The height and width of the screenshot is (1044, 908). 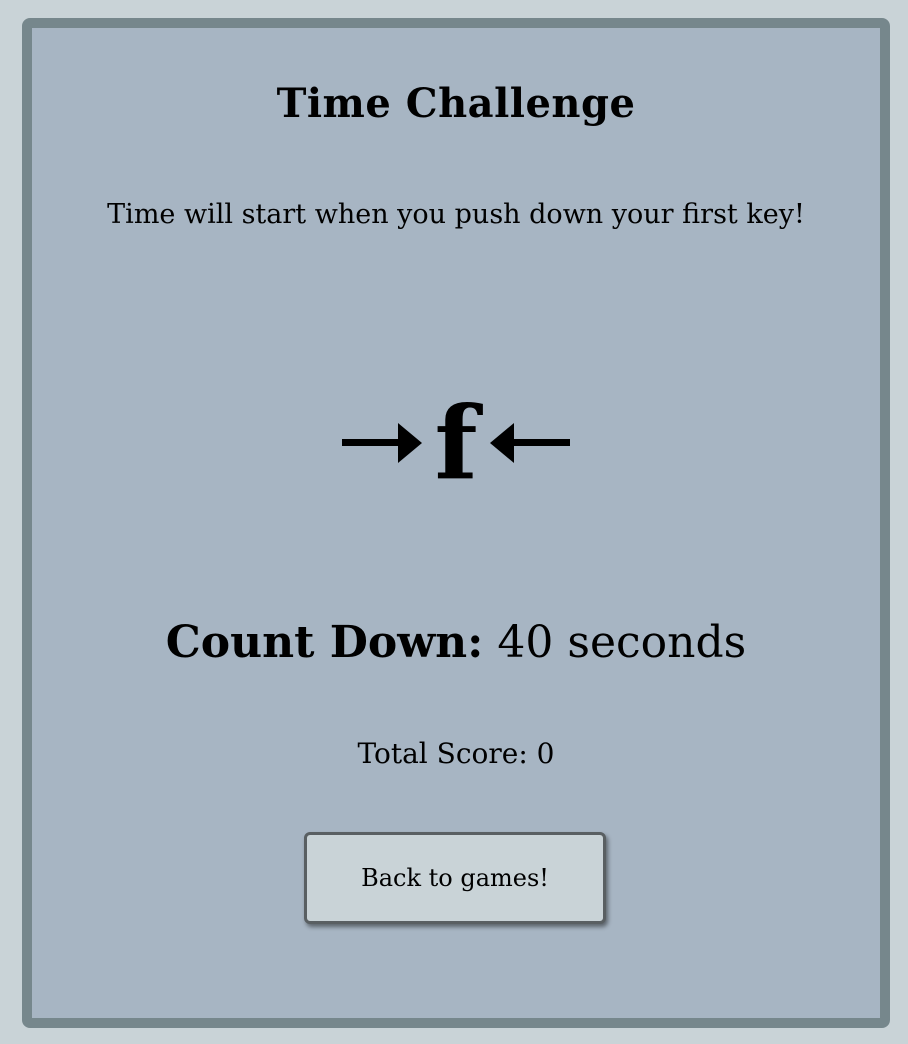 I want to click on target-key-letter: f, so click(x=456, y=443).